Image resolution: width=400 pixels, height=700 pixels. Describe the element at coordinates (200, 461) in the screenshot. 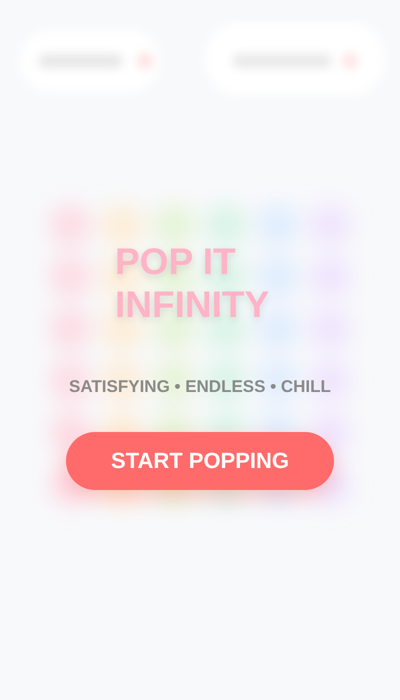

I see `start-button: START POPPING` at that location.